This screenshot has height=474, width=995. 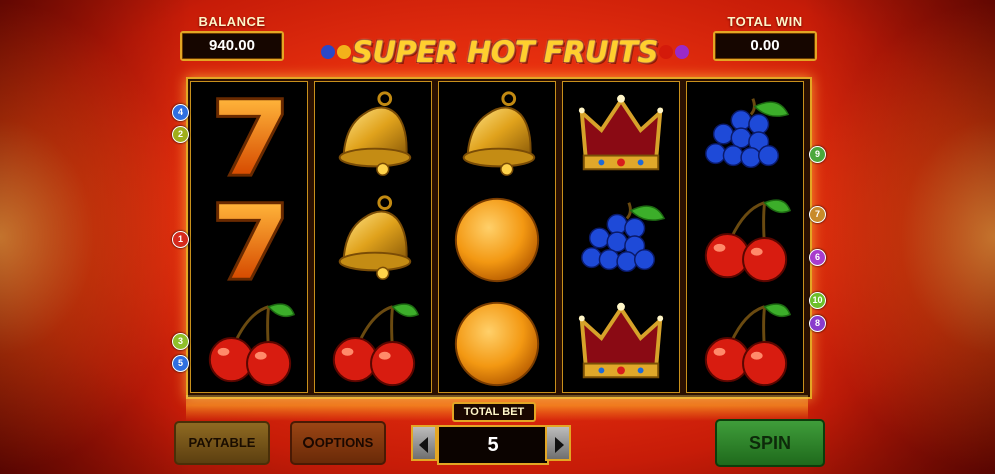 What do you see at coordinates (328, 52) in the screenshot?
I see `grapes-icon` at bounding box center [328, 52].